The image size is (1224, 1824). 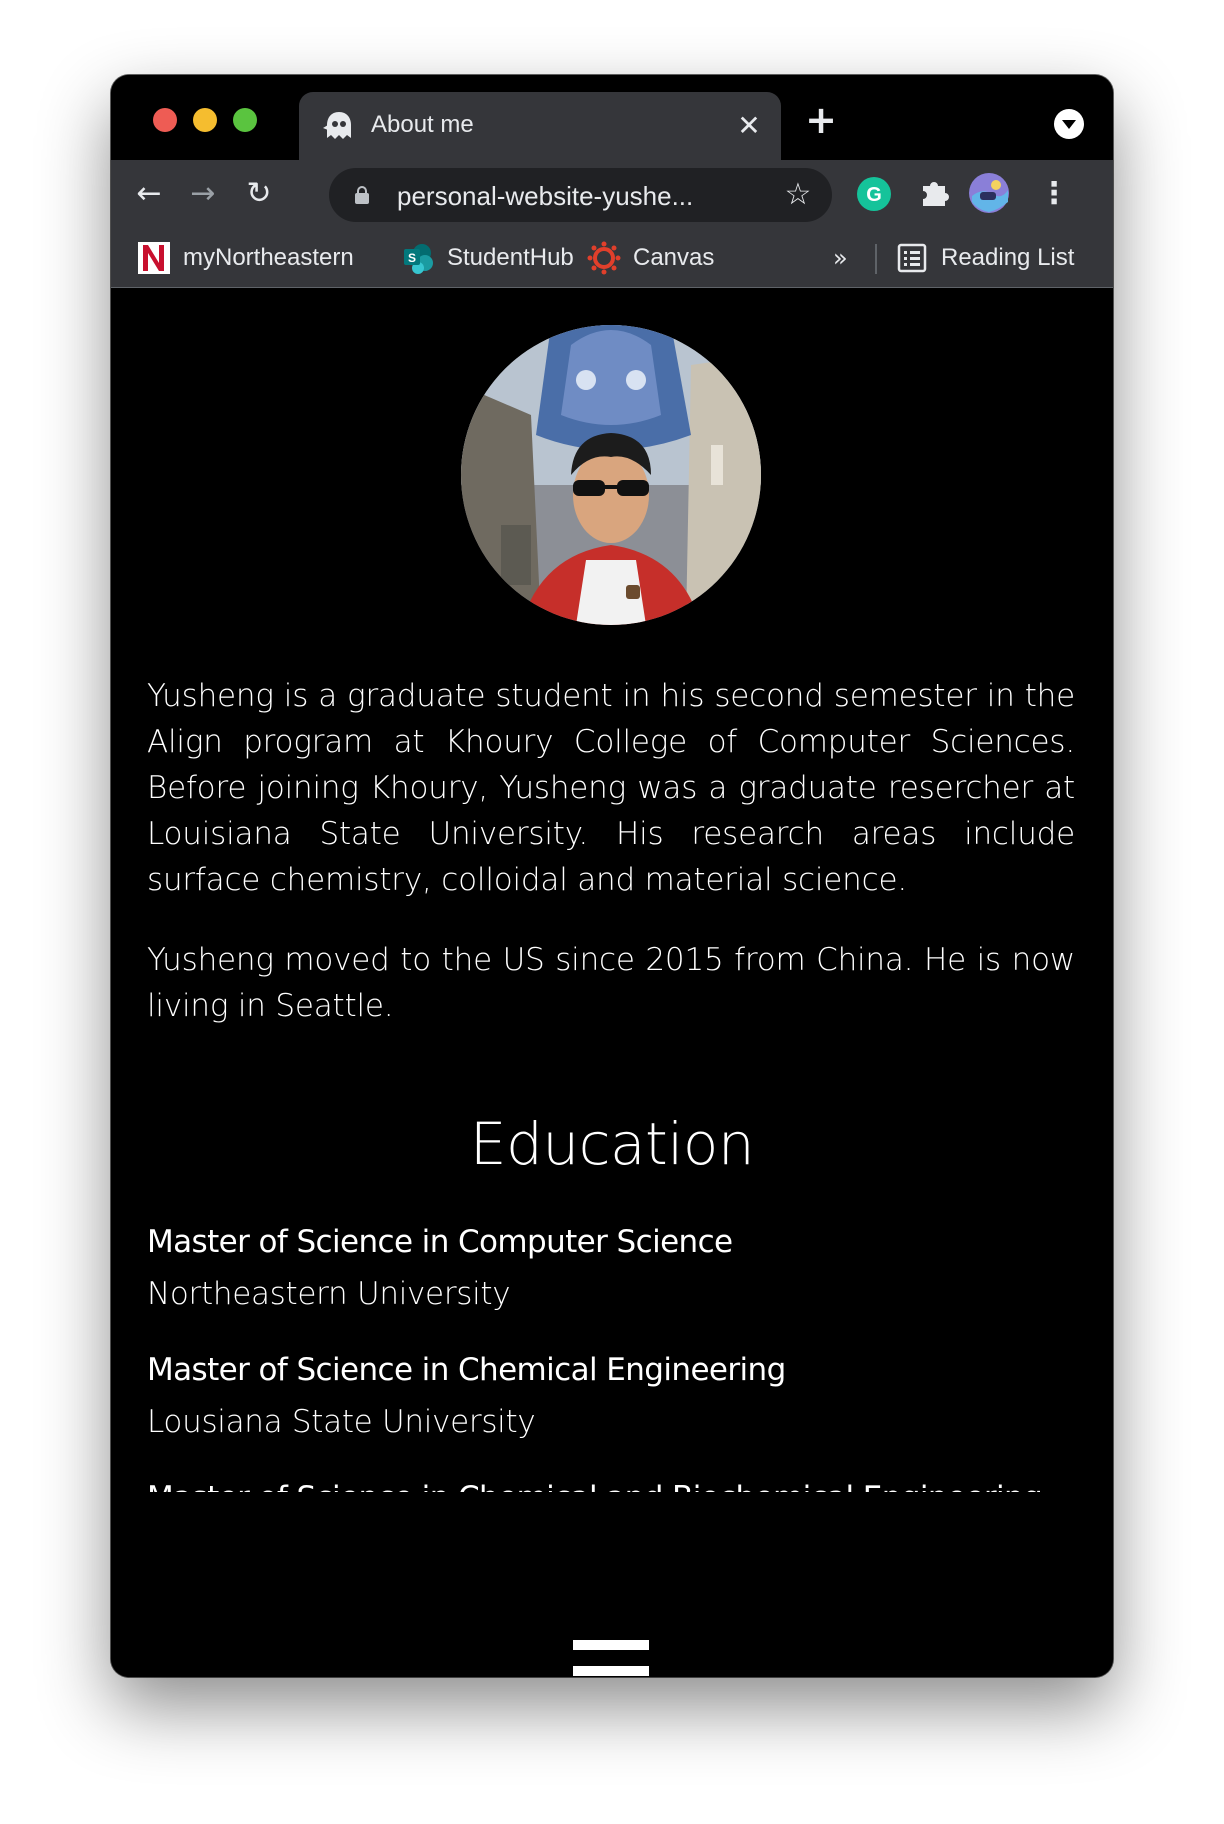 What do you see at coordinates (989, 193) in the screenshot?
I see `profile-avatar` at bounding box center [989, 193].